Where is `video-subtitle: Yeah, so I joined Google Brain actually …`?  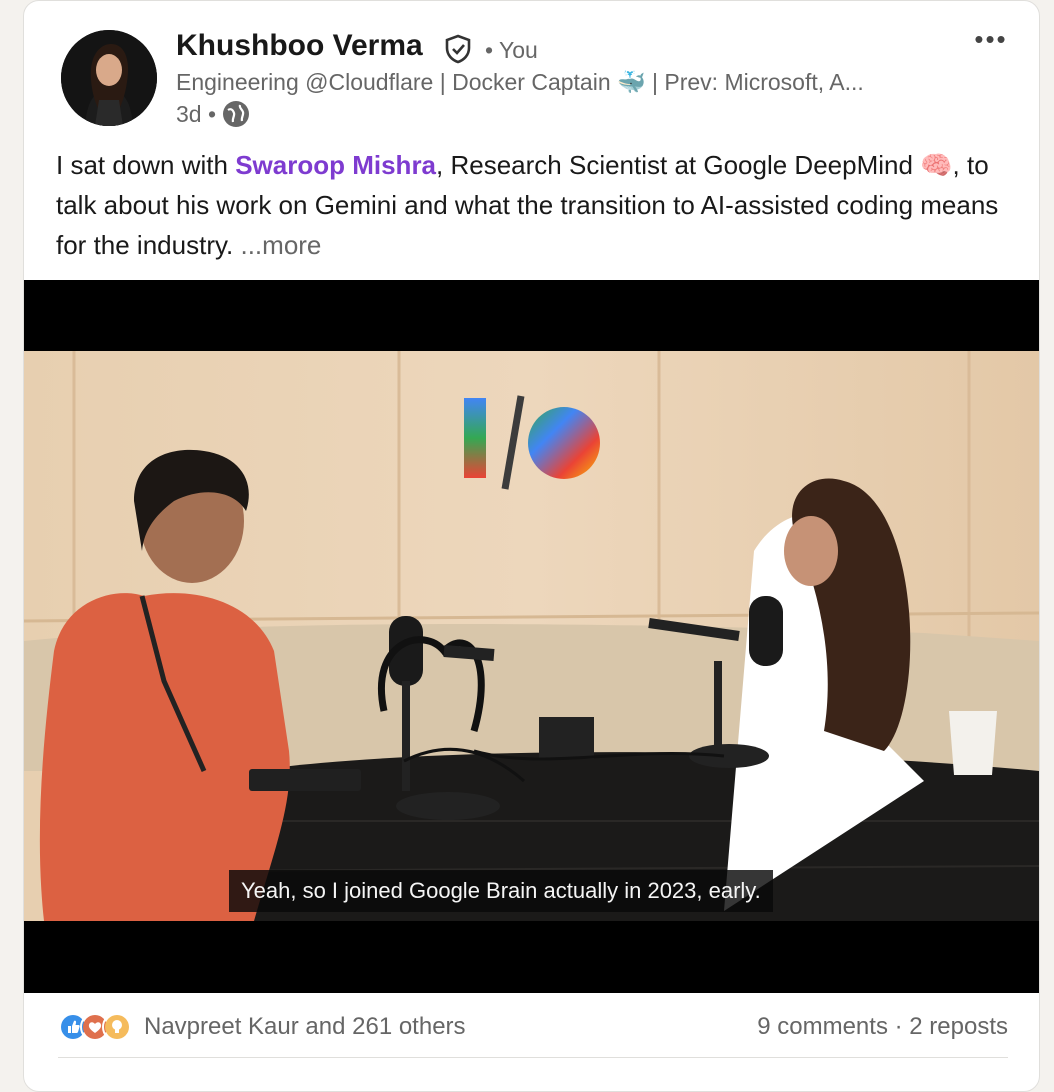 video-subtitle: Yeah, so I joined Google Brain actually … is located at coordinates (501, 891).